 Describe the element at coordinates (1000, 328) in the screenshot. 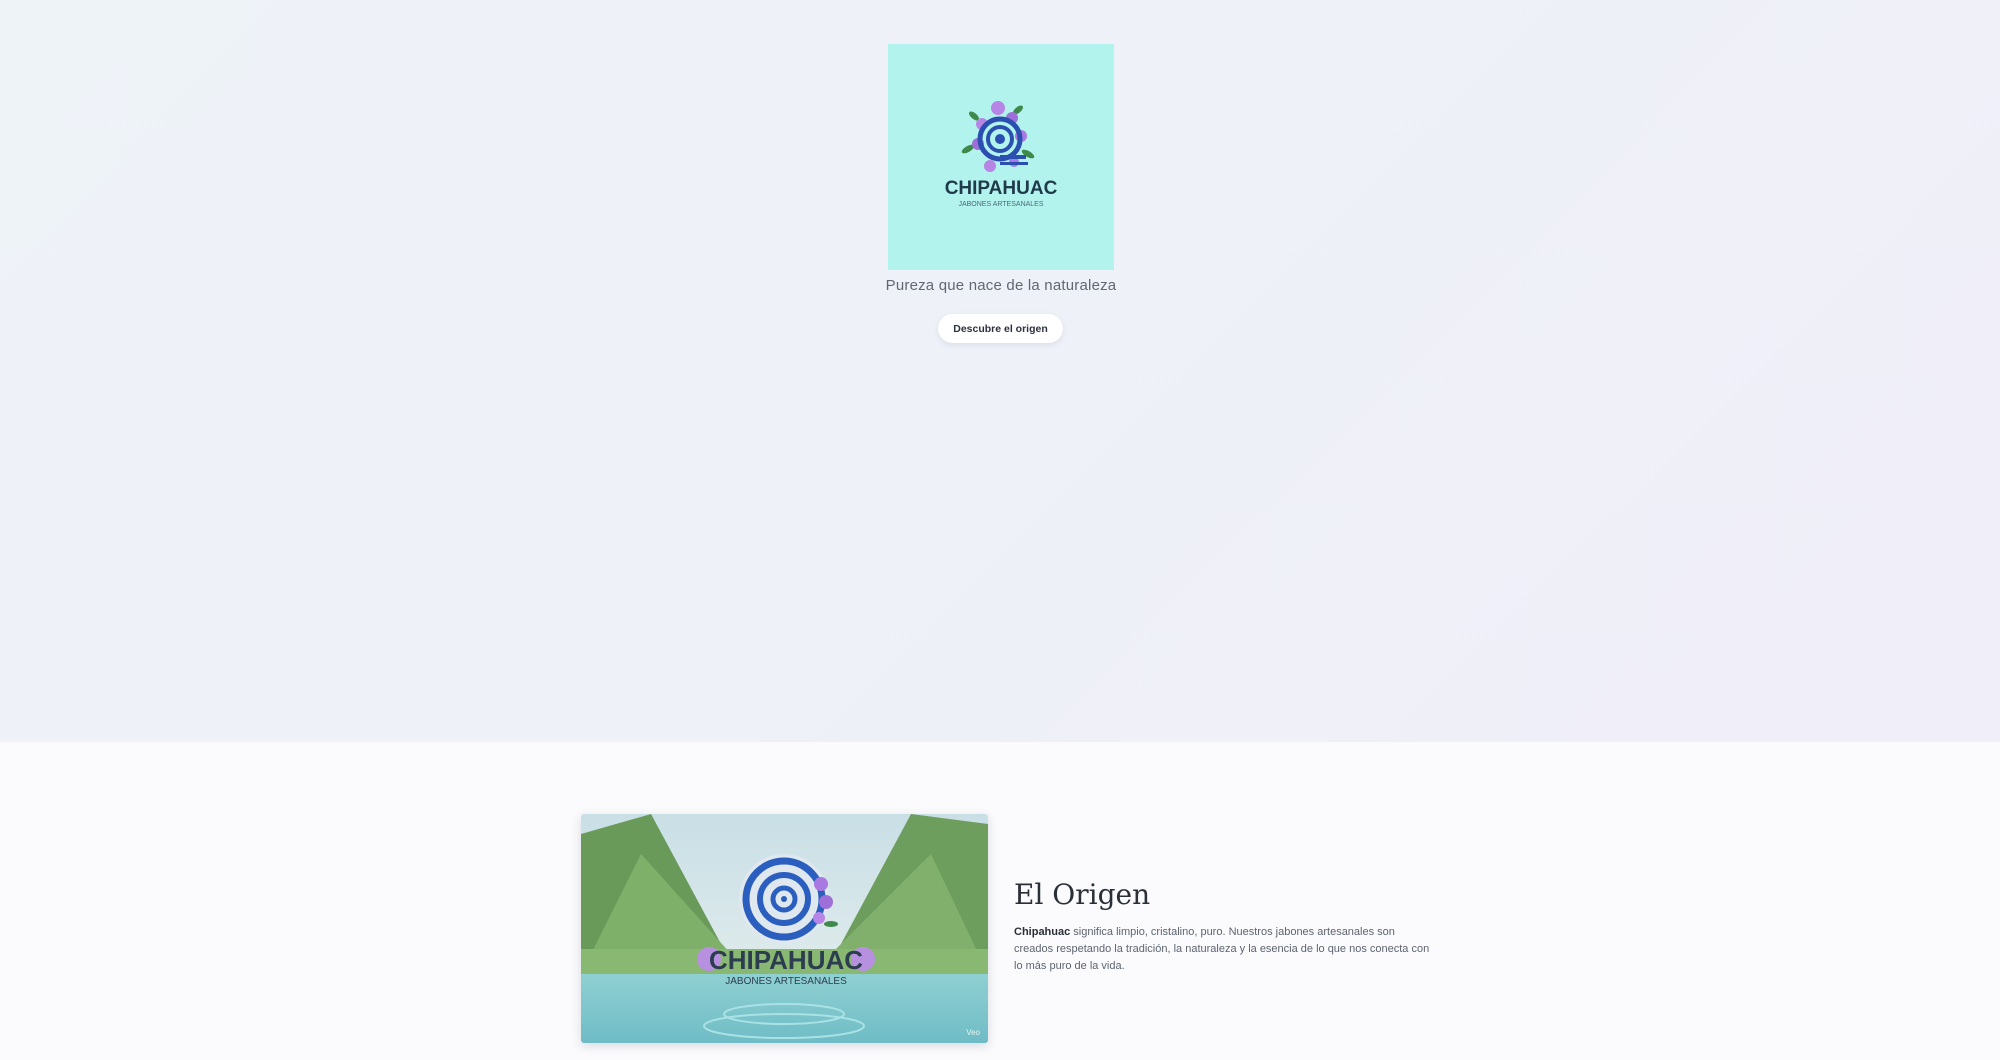

I see `discover-origin-button: Descubre el origen` at that location.